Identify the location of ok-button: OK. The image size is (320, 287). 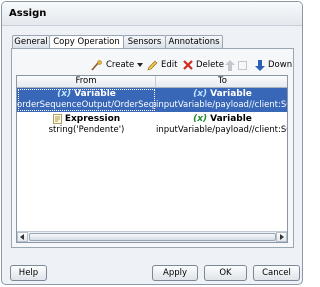
(225, 273).